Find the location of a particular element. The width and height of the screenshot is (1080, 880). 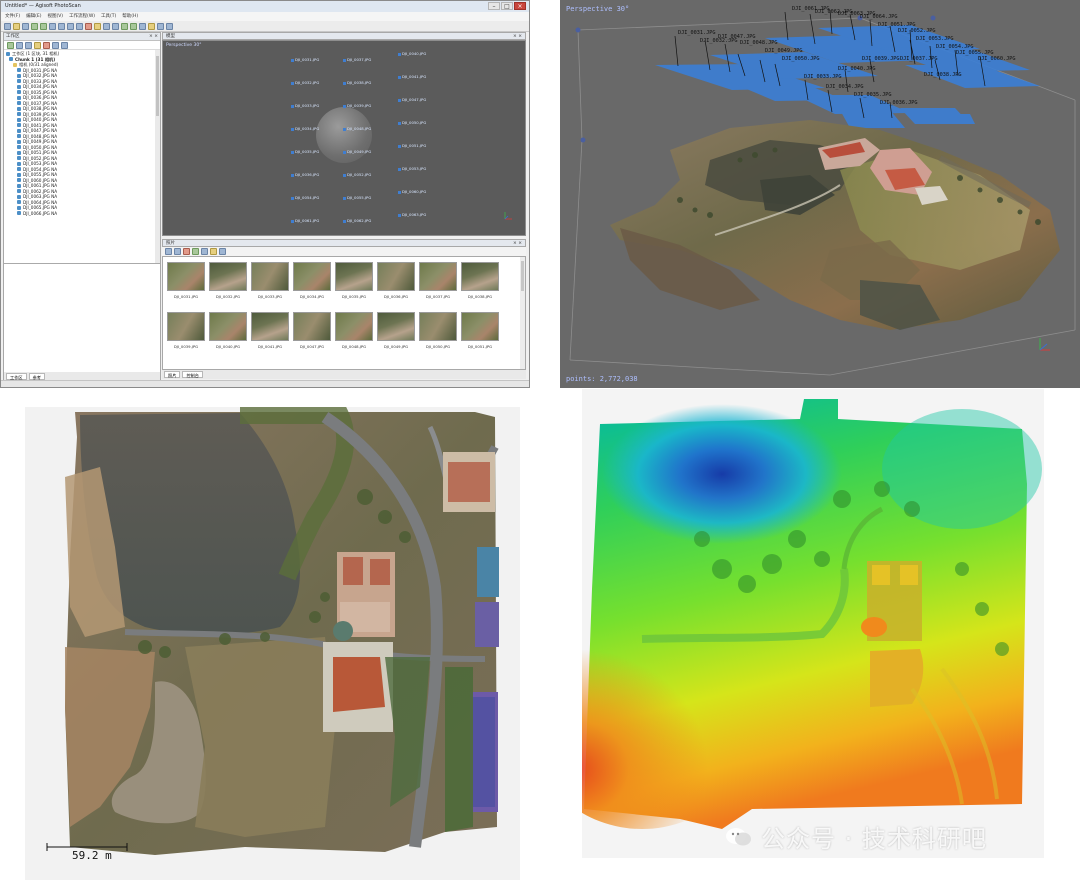

tab-workspace: 工作区 is located at coordinates (16, 376).